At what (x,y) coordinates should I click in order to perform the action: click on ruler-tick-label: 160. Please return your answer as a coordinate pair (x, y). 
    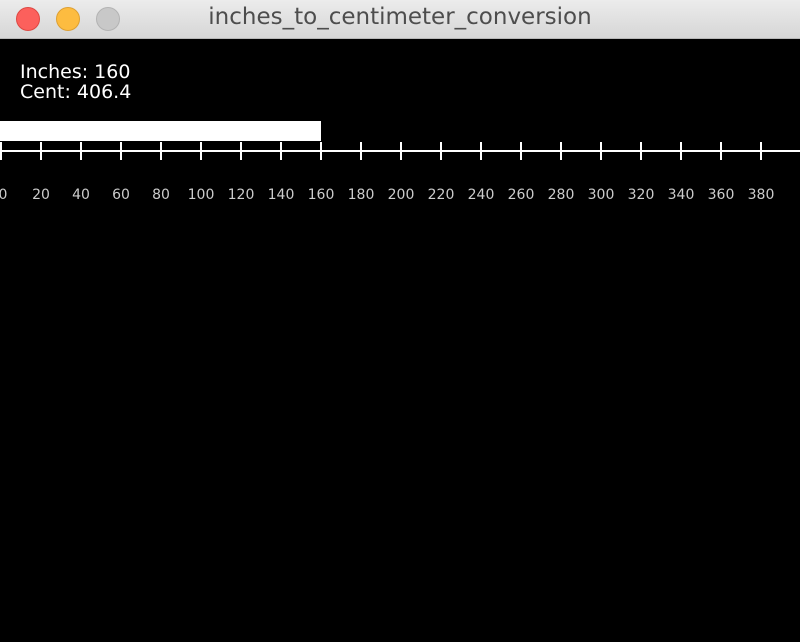
    Looking at the image, I should click on (321, 195).